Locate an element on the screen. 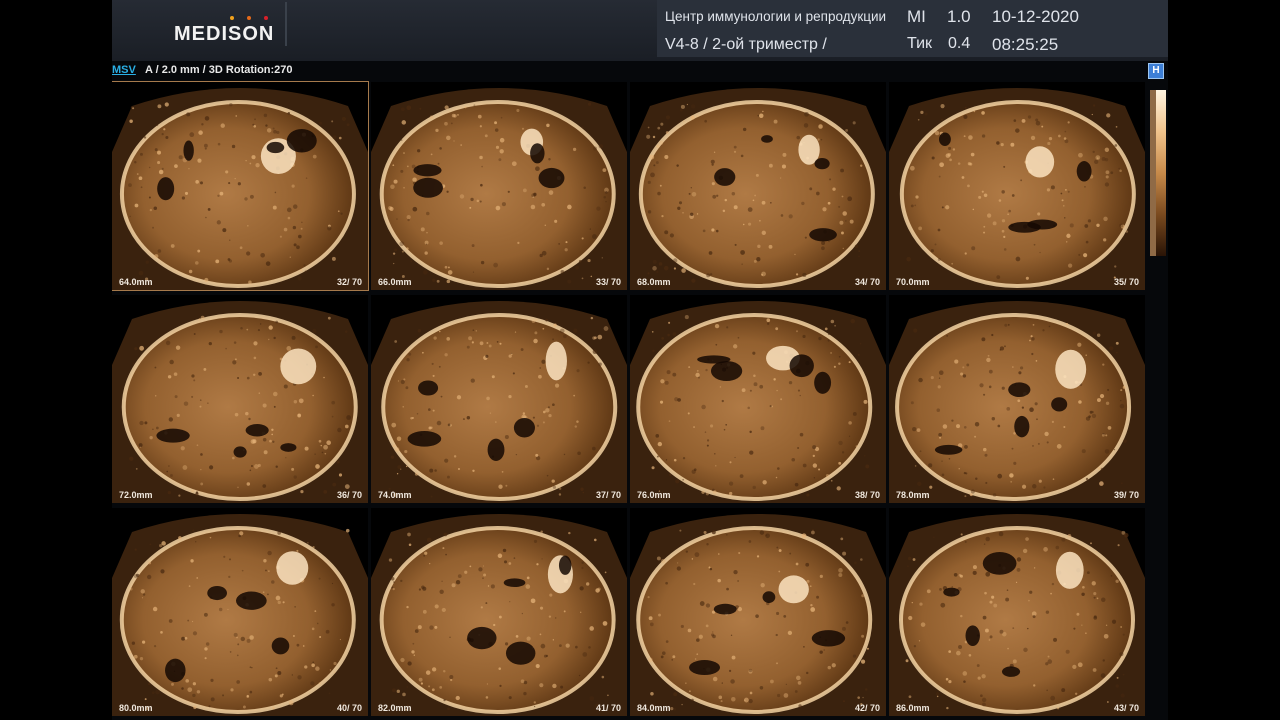  mode-bar: MSV A / 2.0 mm / 3D Rotation:270 is located at coordinates (640, 71).